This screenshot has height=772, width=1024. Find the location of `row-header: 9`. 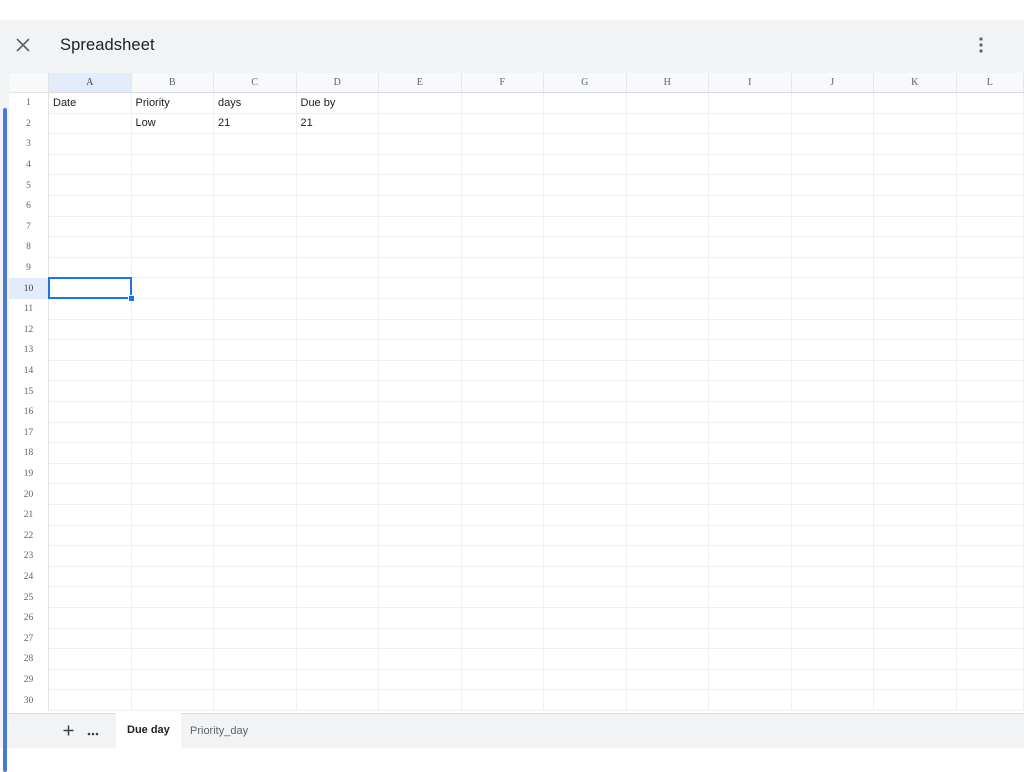

row-header: 9 is located at coordinates (29, 268).